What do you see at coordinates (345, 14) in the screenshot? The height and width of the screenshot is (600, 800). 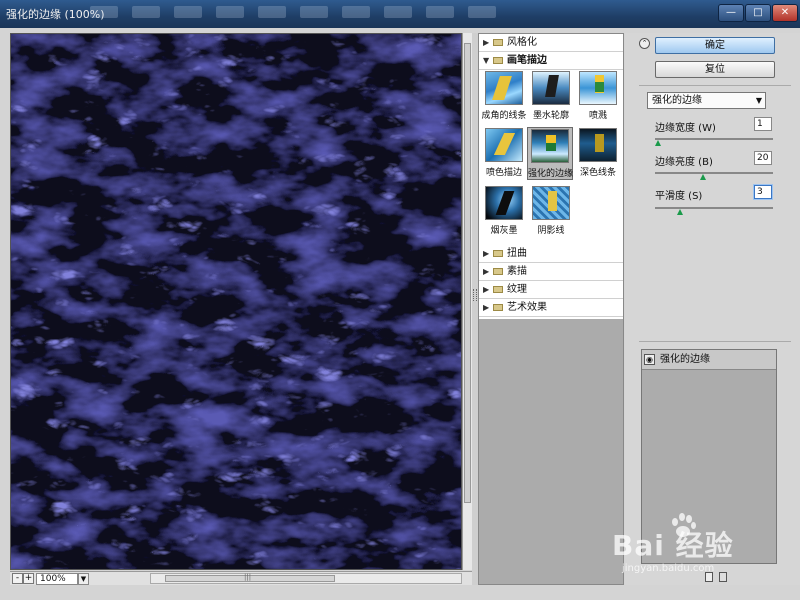 I see `background-menu-ghosts` at bounding box center [345, 14].